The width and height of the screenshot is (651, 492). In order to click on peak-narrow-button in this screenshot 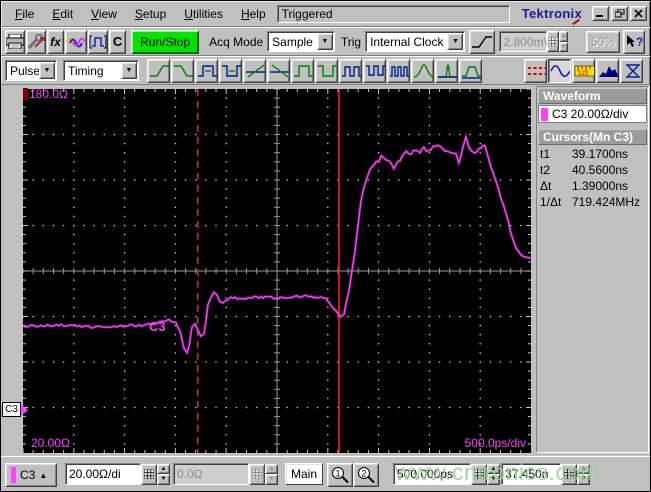, I will do `click(446, 70)`.